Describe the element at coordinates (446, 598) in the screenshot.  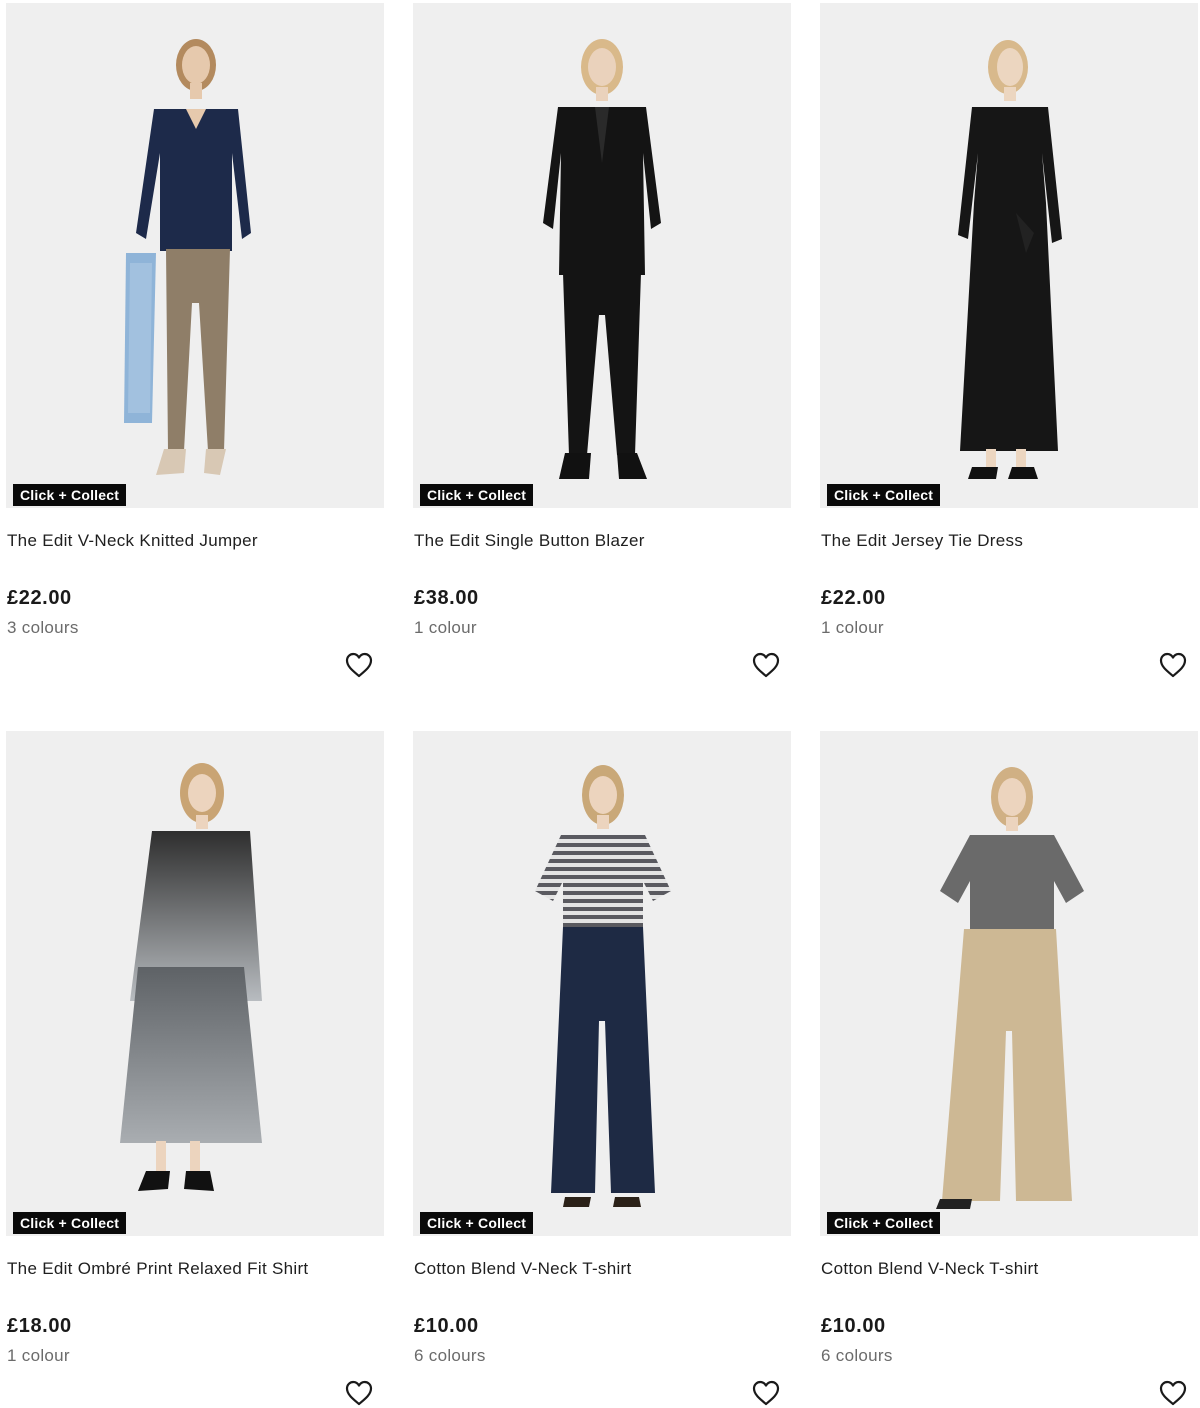
I see `product-price: £38.00` at that location.